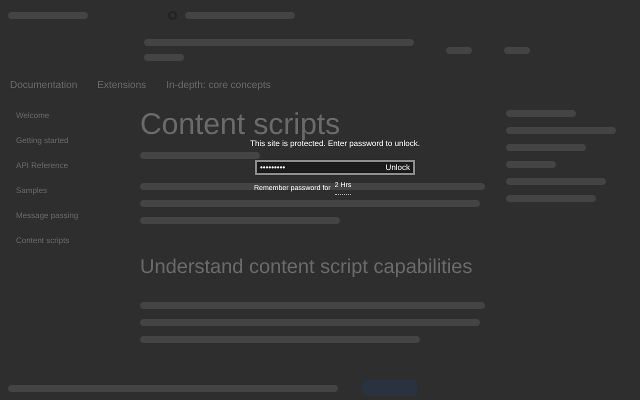  Describe the element at coordinates (78, 216) in the screenshot. I see `sidebar-item: Message passing` at that location.